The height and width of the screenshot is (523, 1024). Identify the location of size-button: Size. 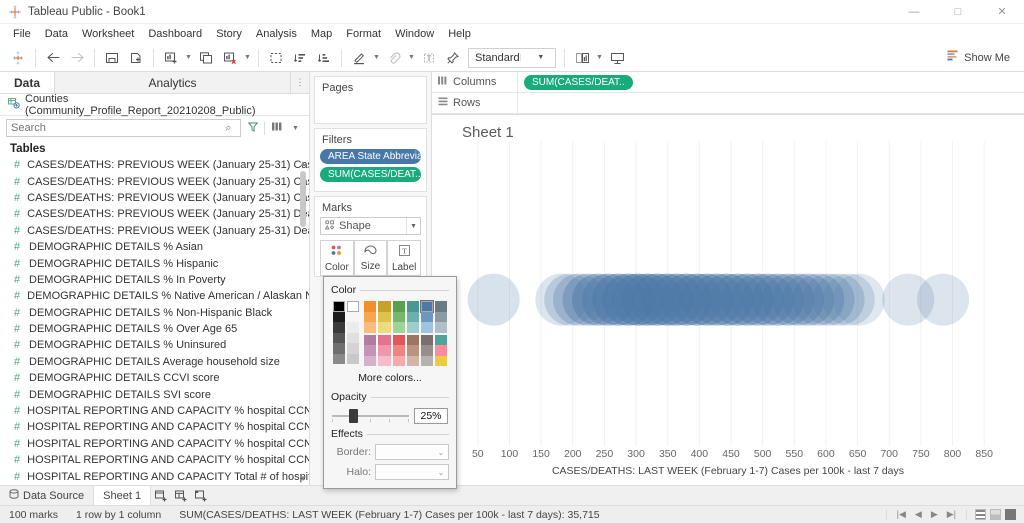
(370, 258).